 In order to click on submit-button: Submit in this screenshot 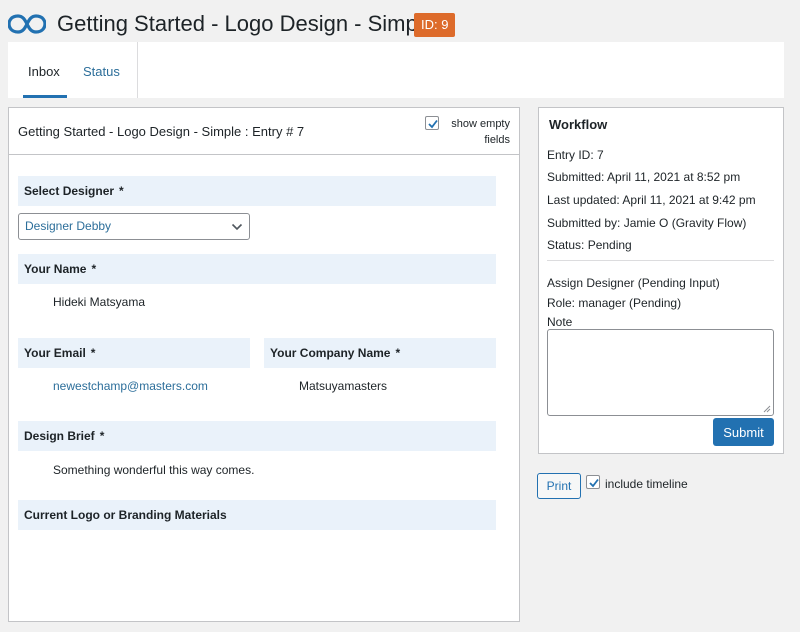, I will do `click(743, 432)`.